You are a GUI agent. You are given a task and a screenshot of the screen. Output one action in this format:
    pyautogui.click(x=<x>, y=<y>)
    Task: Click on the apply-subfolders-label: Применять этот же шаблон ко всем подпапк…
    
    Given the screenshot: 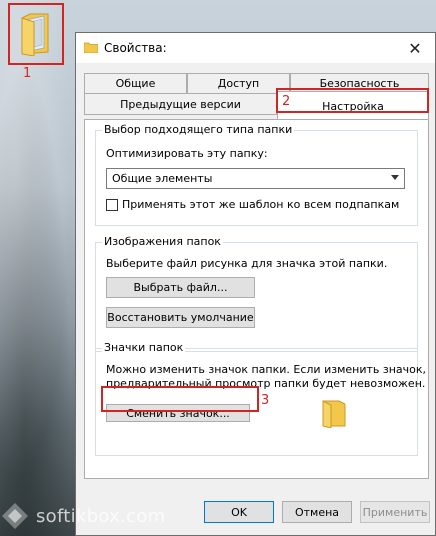 What is the action you would take?
    pyautogui.click(x=261, y=204)
    